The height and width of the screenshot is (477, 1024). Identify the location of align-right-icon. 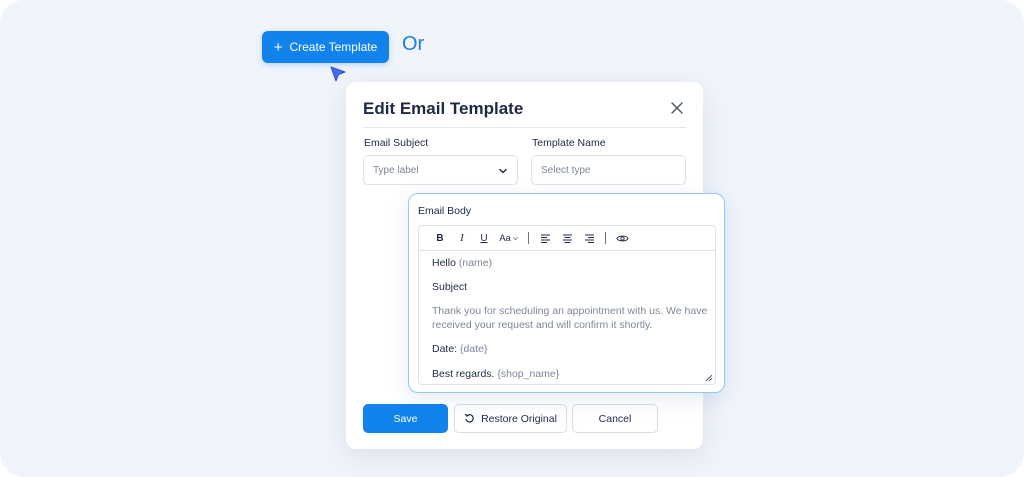
(589, 238).